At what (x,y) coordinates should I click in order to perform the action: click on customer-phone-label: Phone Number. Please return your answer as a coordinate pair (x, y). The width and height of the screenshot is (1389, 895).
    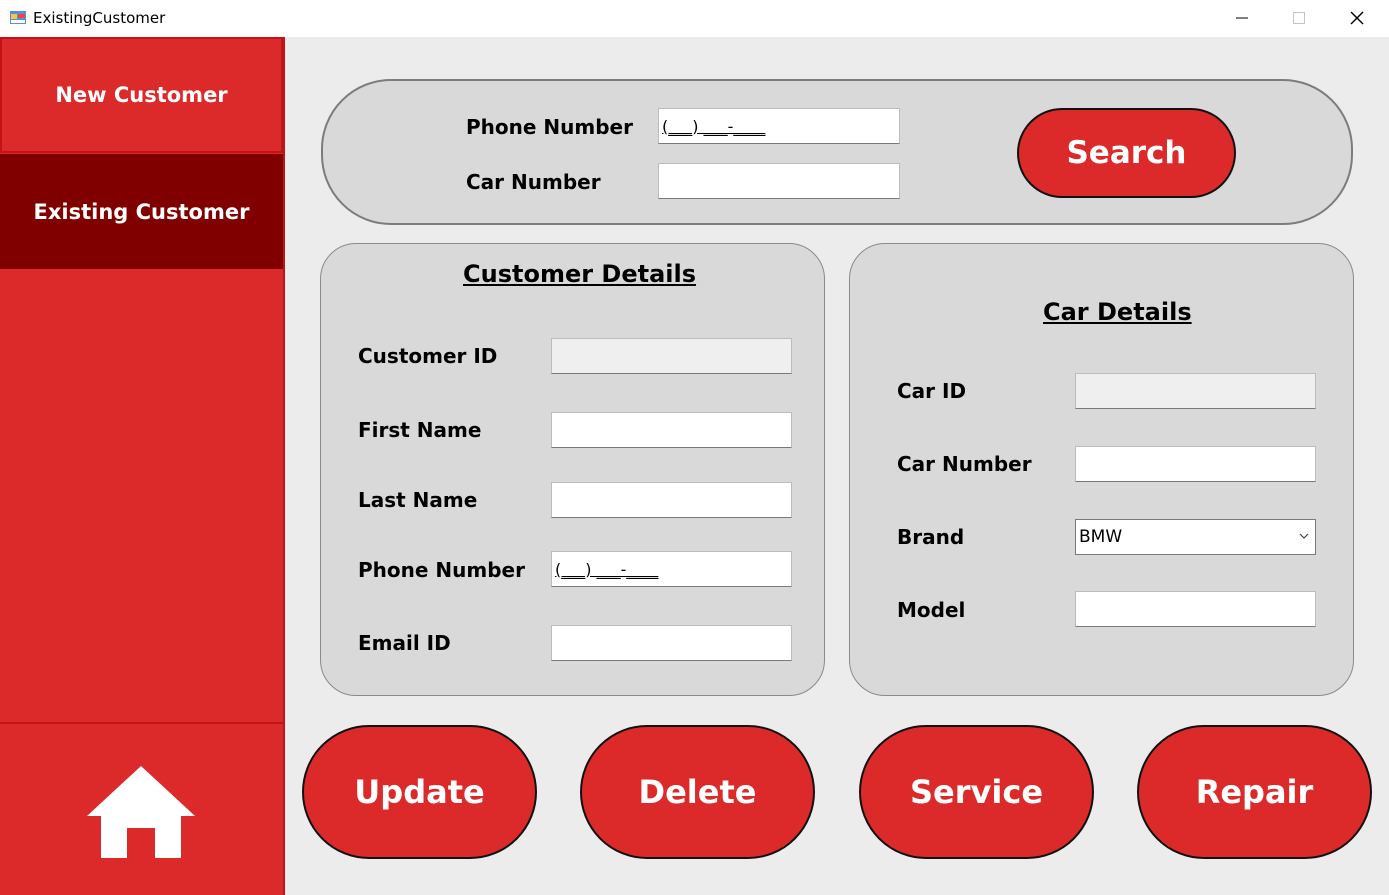
    Looking at the image, I should click on (441, 570).